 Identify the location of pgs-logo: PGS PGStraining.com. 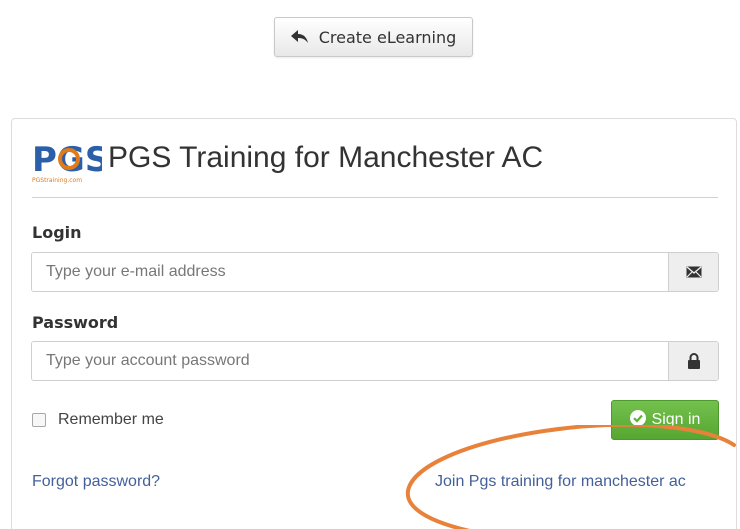
(70, 162).